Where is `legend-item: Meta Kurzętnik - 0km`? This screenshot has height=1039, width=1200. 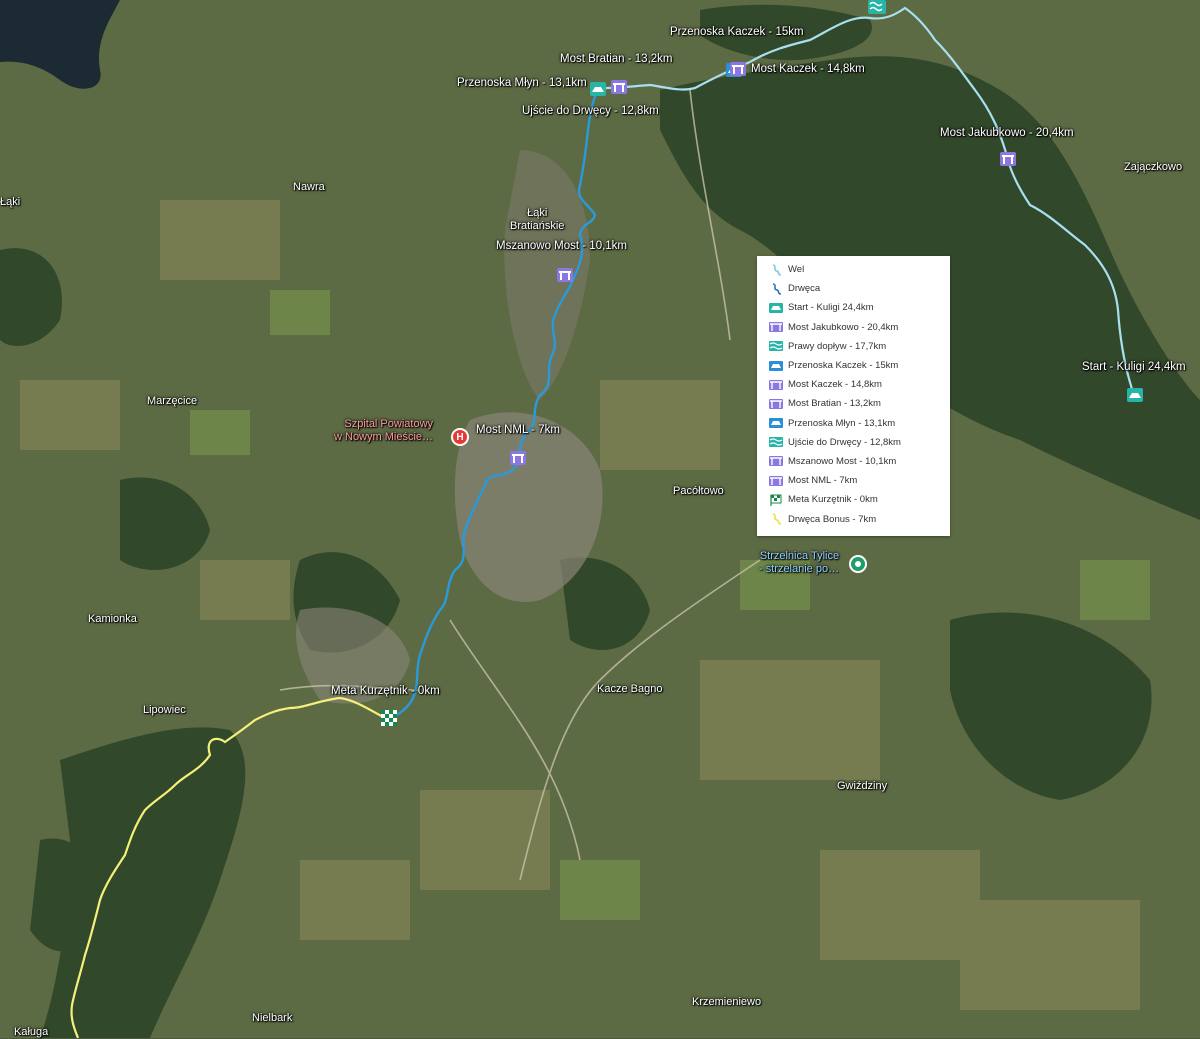 legend-item: Meta Kurzętnik - 0km is located at coordinates (853, 499).